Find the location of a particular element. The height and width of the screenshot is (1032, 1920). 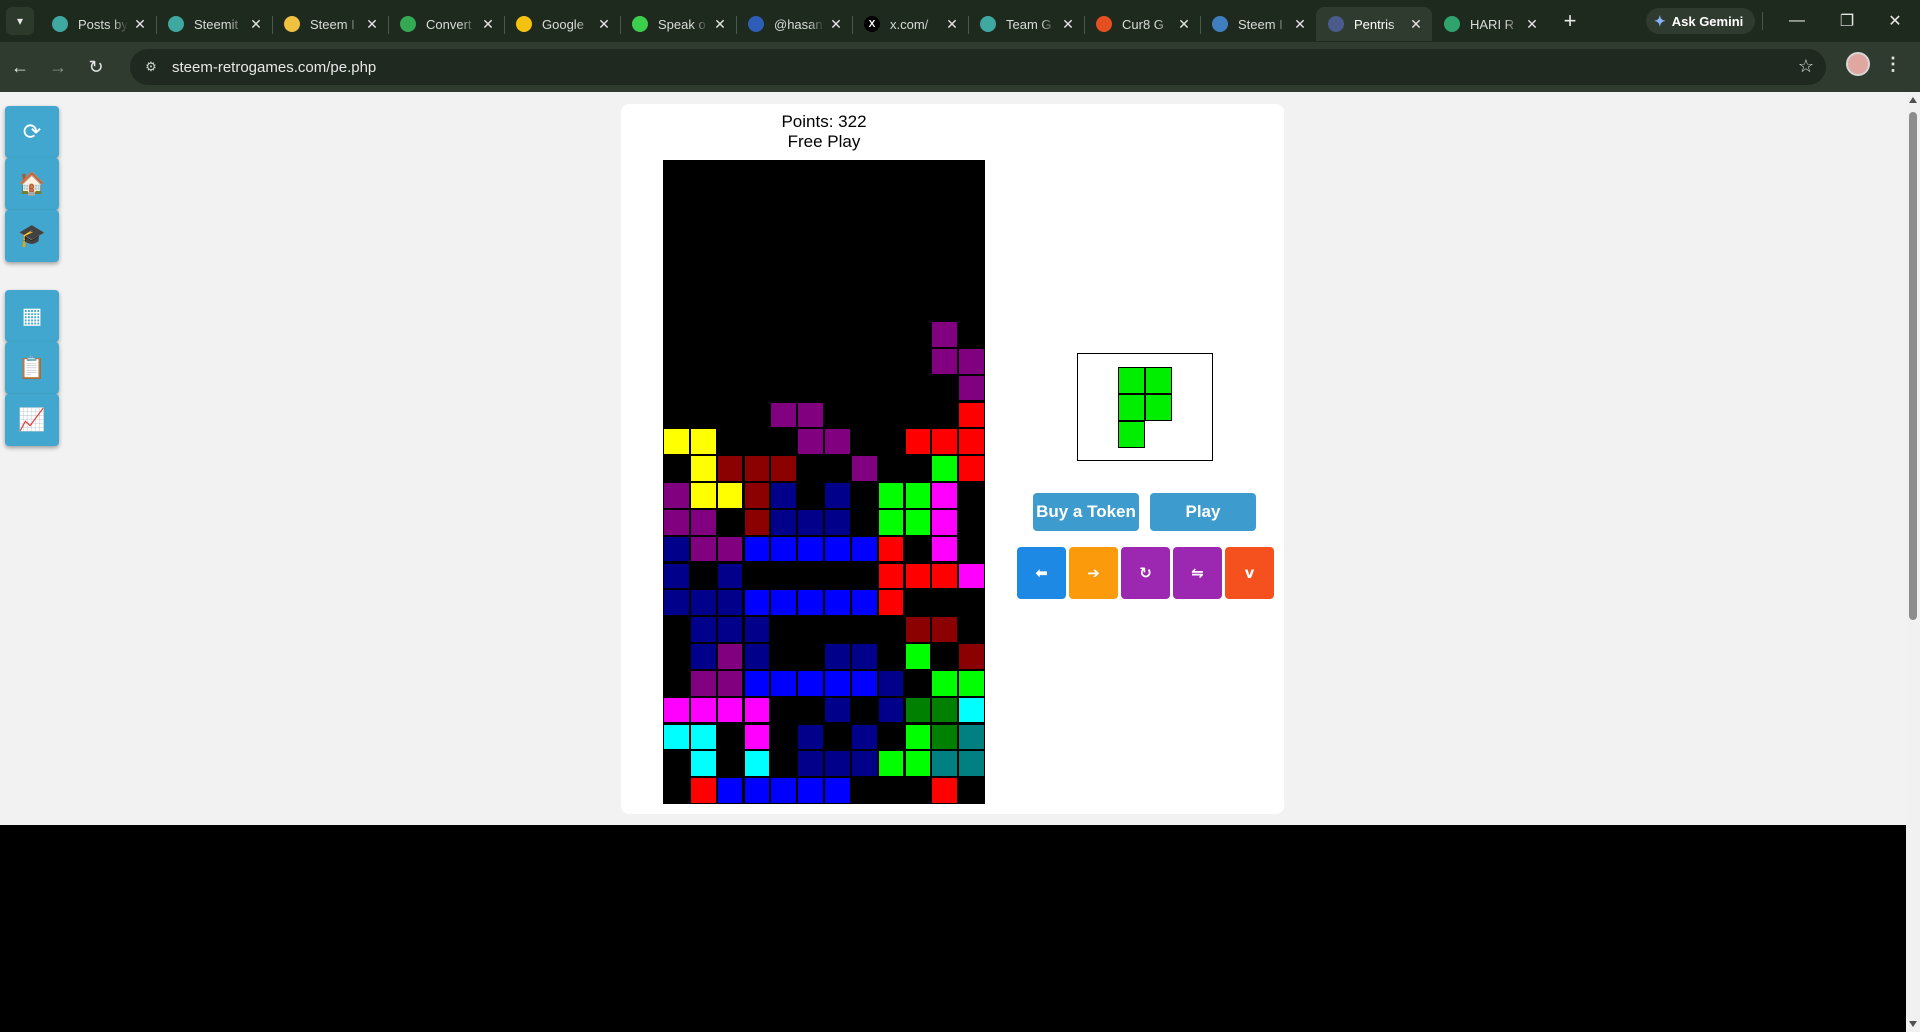

move-left-icon: ⬅ is located at coordinates (1041, 573).